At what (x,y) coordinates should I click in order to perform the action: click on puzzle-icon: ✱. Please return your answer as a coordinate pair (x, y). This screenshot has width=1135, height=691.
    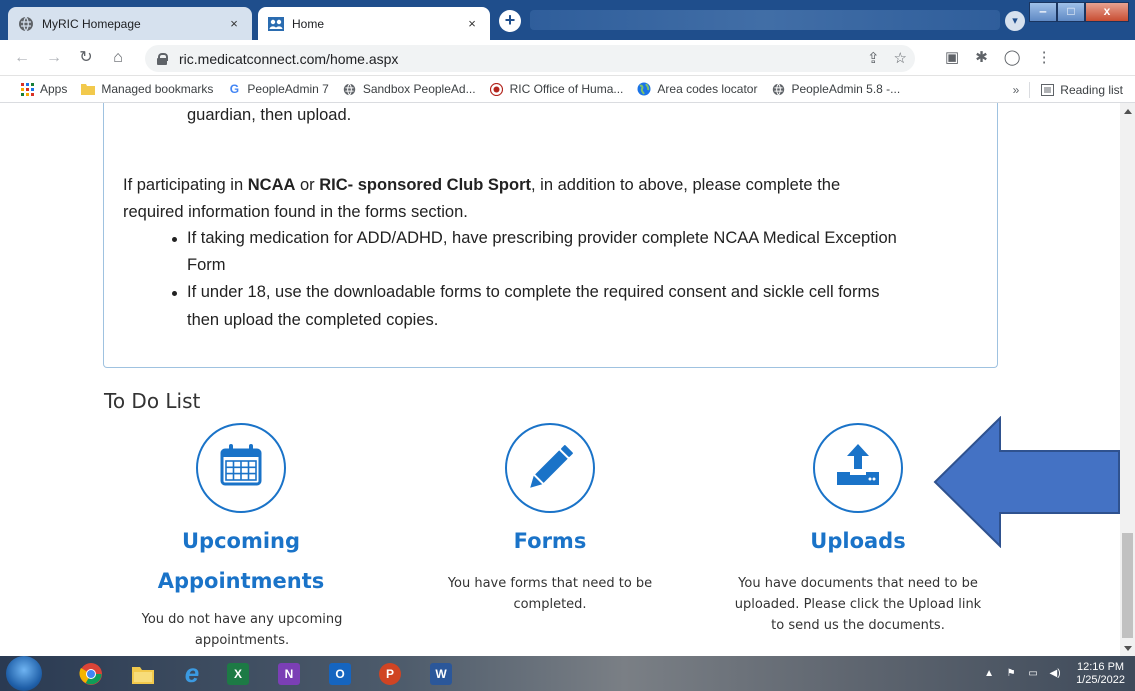
    Looking at the image, I should click on (981, 57).